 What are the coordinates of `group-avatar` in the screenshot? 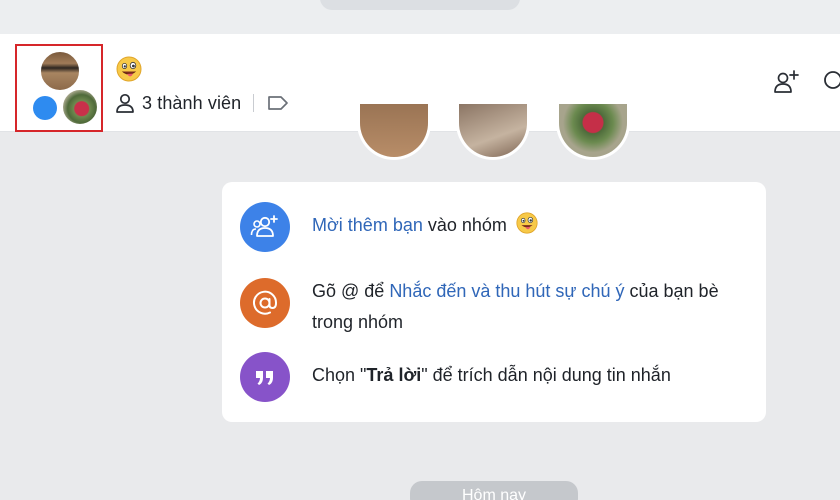 It's located at (59, 88).